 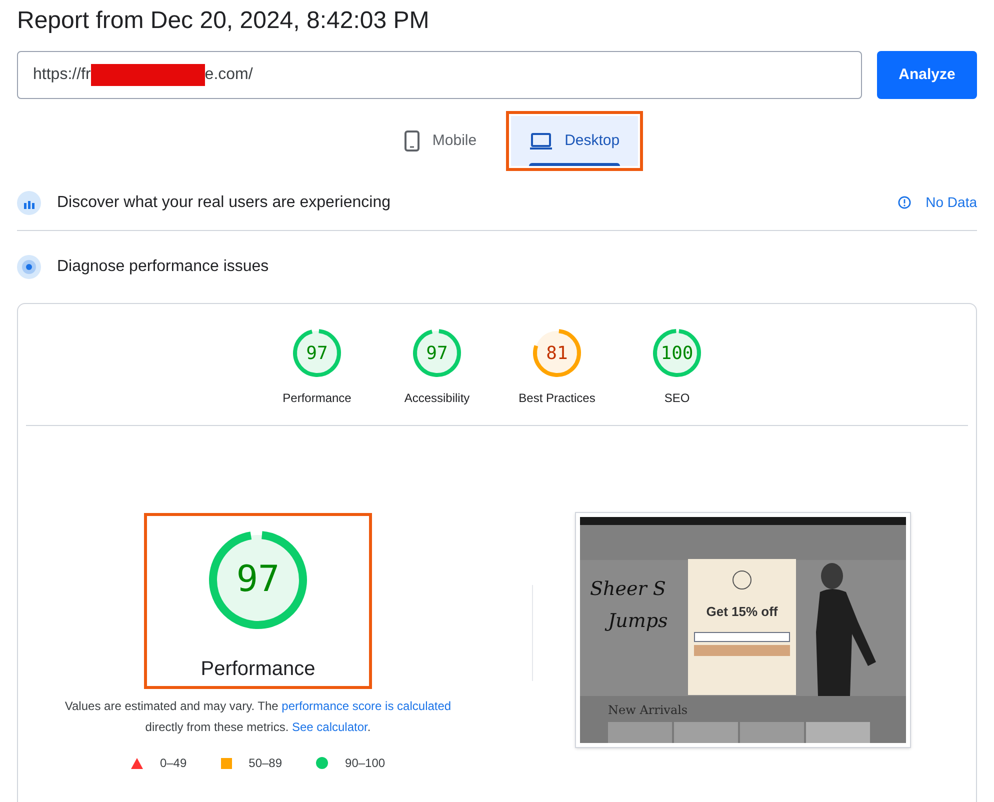 What do you see at coordinates (439, 75) in the screenshot?
I see `url-field: https://fr e.com/` at bounding box center [439, 75].